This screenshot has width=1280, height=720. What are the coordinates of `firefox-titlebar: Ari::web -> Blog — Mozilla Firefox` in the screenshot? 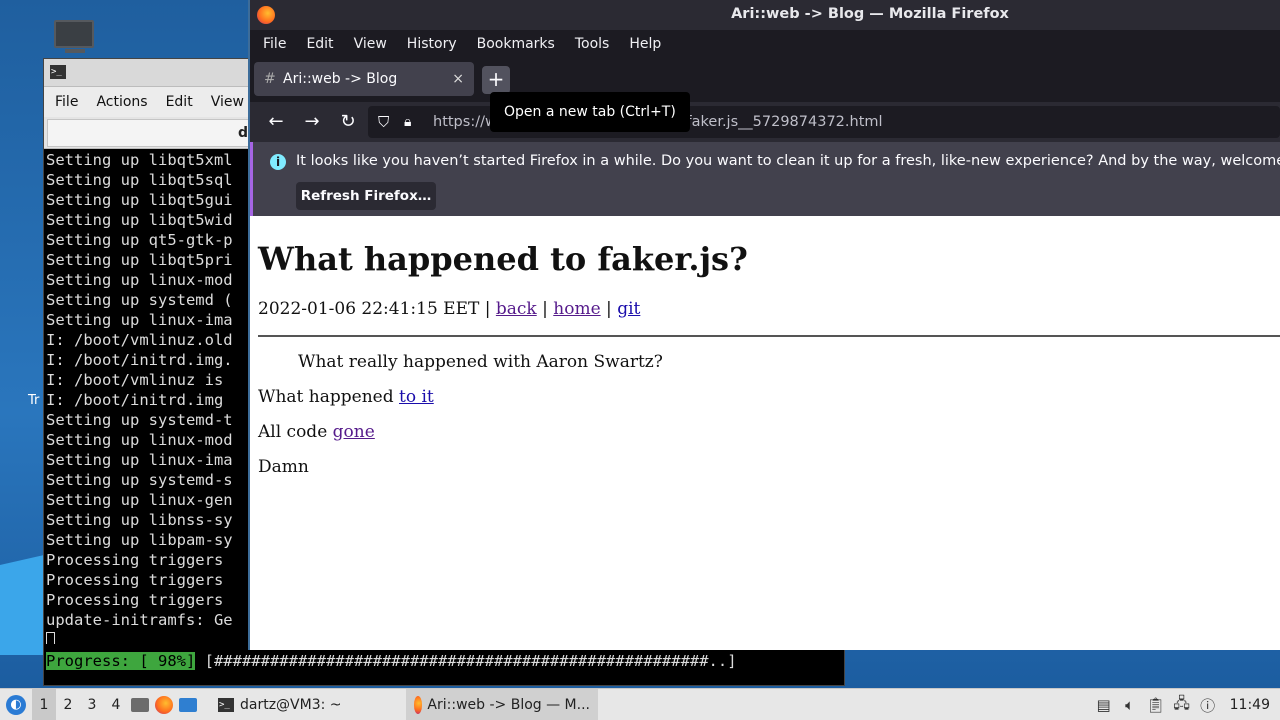 It's located at (765, 15).